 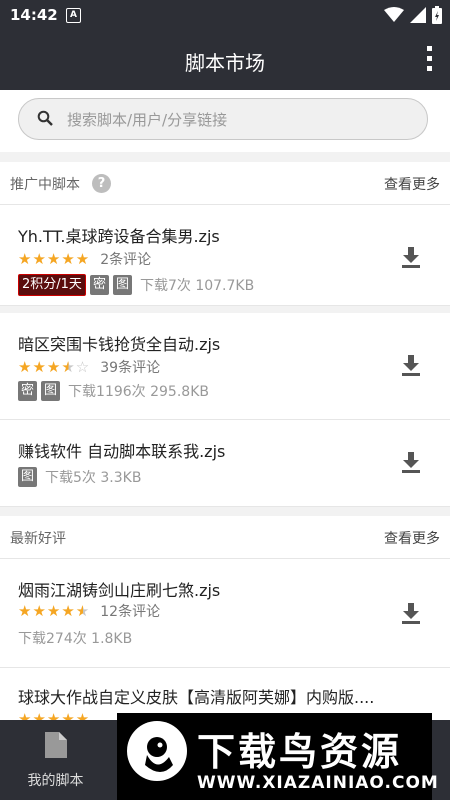 What do you see at coordinates (73, 15) in the screenshot?
I see `notification-icon: A` at bounding box center [73, 15].